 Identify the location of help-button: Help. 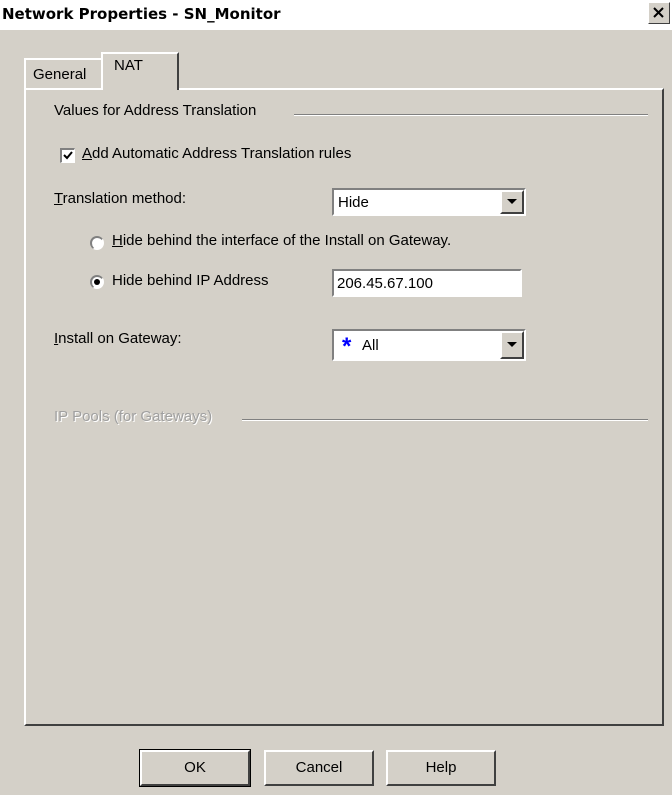
(441, 768).